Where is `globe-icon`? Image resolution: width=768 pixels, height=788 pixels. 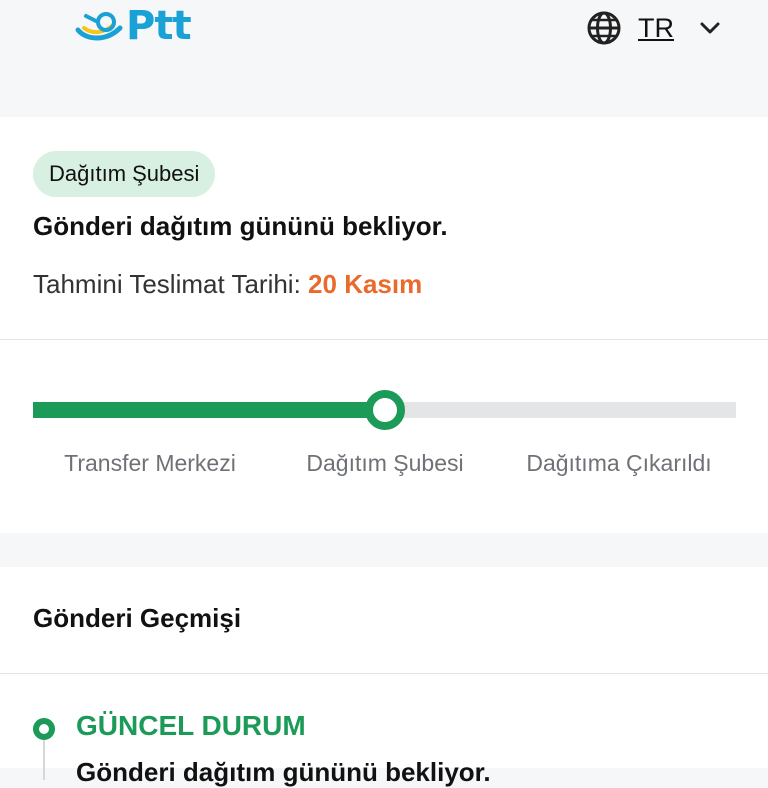
globe-icon is located at coordinates (604, 28).